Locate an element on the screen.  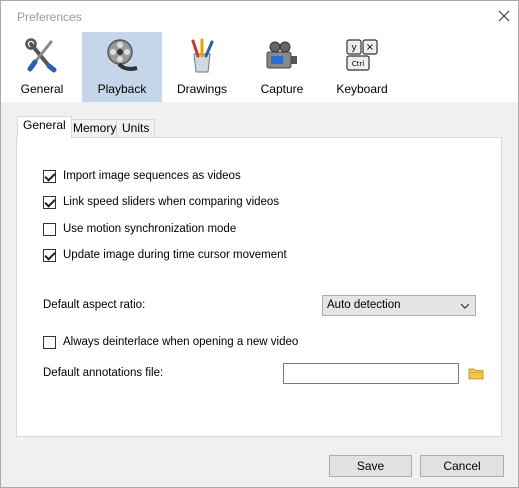
close-icon is located at coordinates (504, 16).